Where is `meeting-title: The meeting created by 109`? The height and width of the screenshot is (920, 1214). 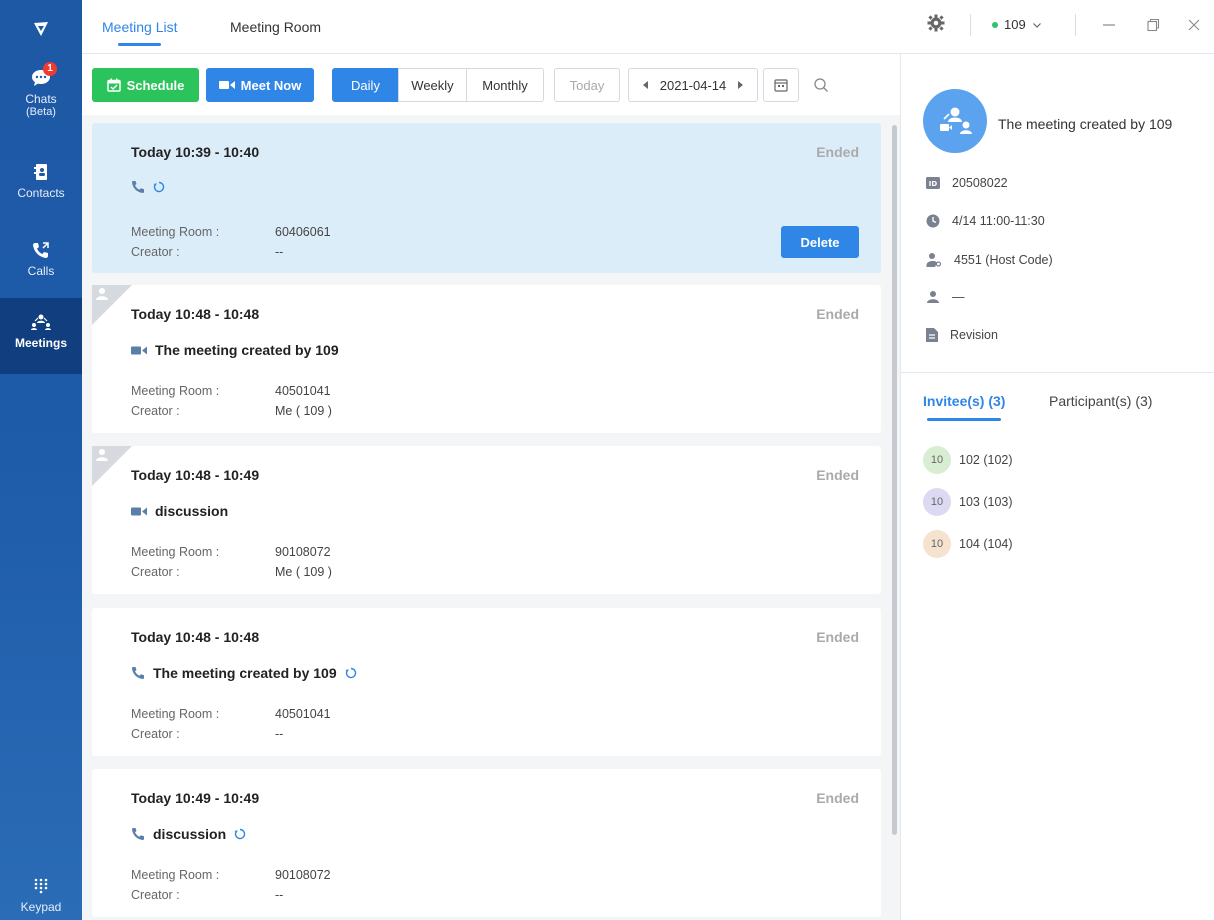
meeting-title: The meeting created by 109 is located at coordinates (244, 673).